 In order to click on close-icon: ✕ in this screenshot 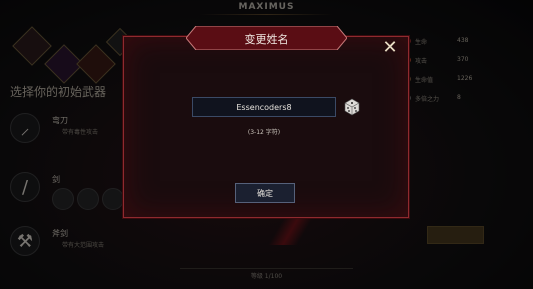, I will do `click(390, 48)`.